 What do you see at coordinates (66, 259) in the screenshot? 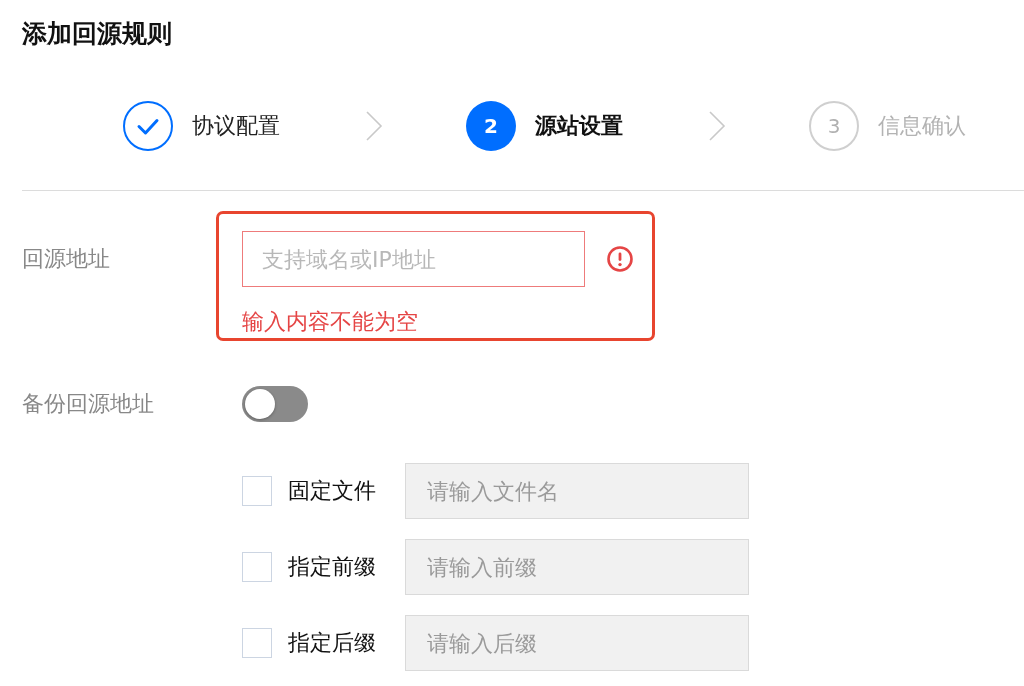
I see `field-label: 回源地址` at bounding box center [66, 259].